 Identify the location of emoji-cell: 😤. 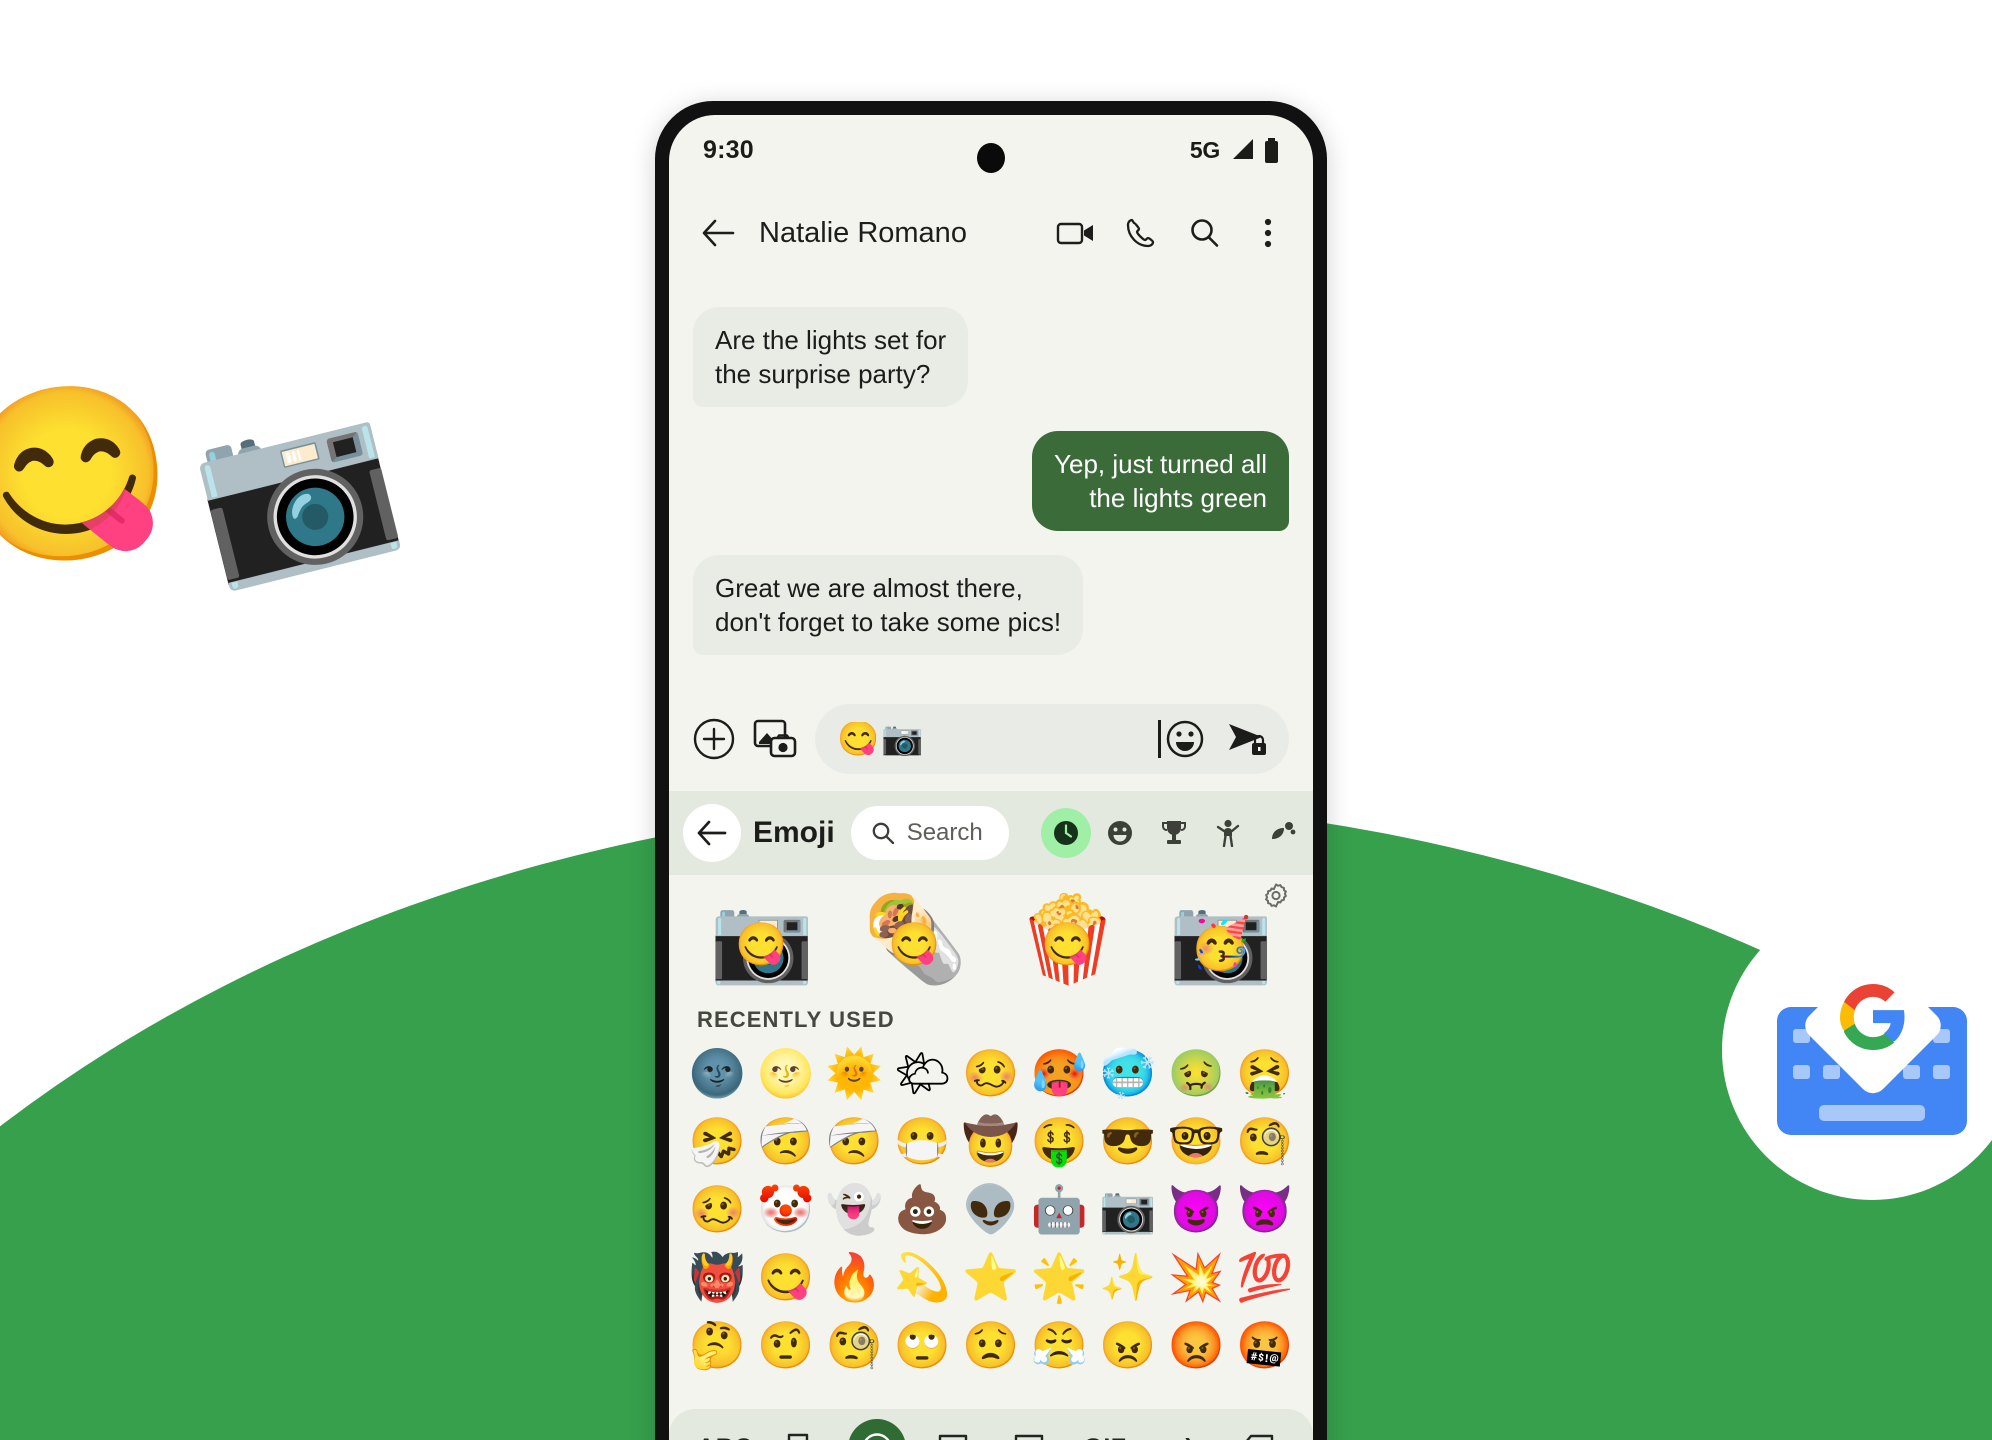
(1059, 1345).